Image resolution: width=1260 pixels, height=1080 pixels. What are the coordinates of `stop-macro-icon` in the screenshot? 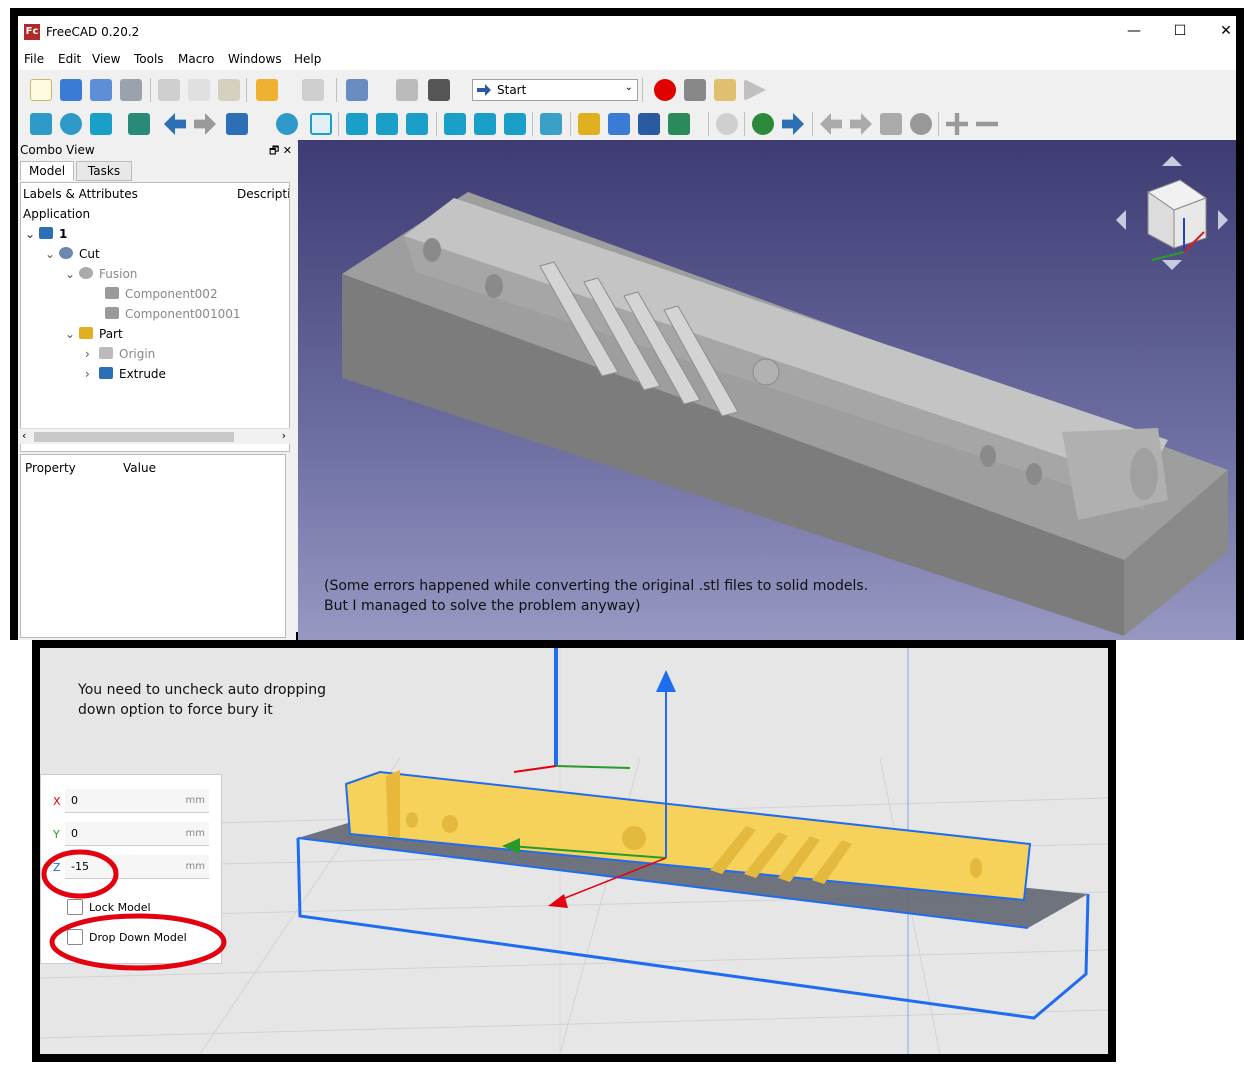 It's located at (695, 90).